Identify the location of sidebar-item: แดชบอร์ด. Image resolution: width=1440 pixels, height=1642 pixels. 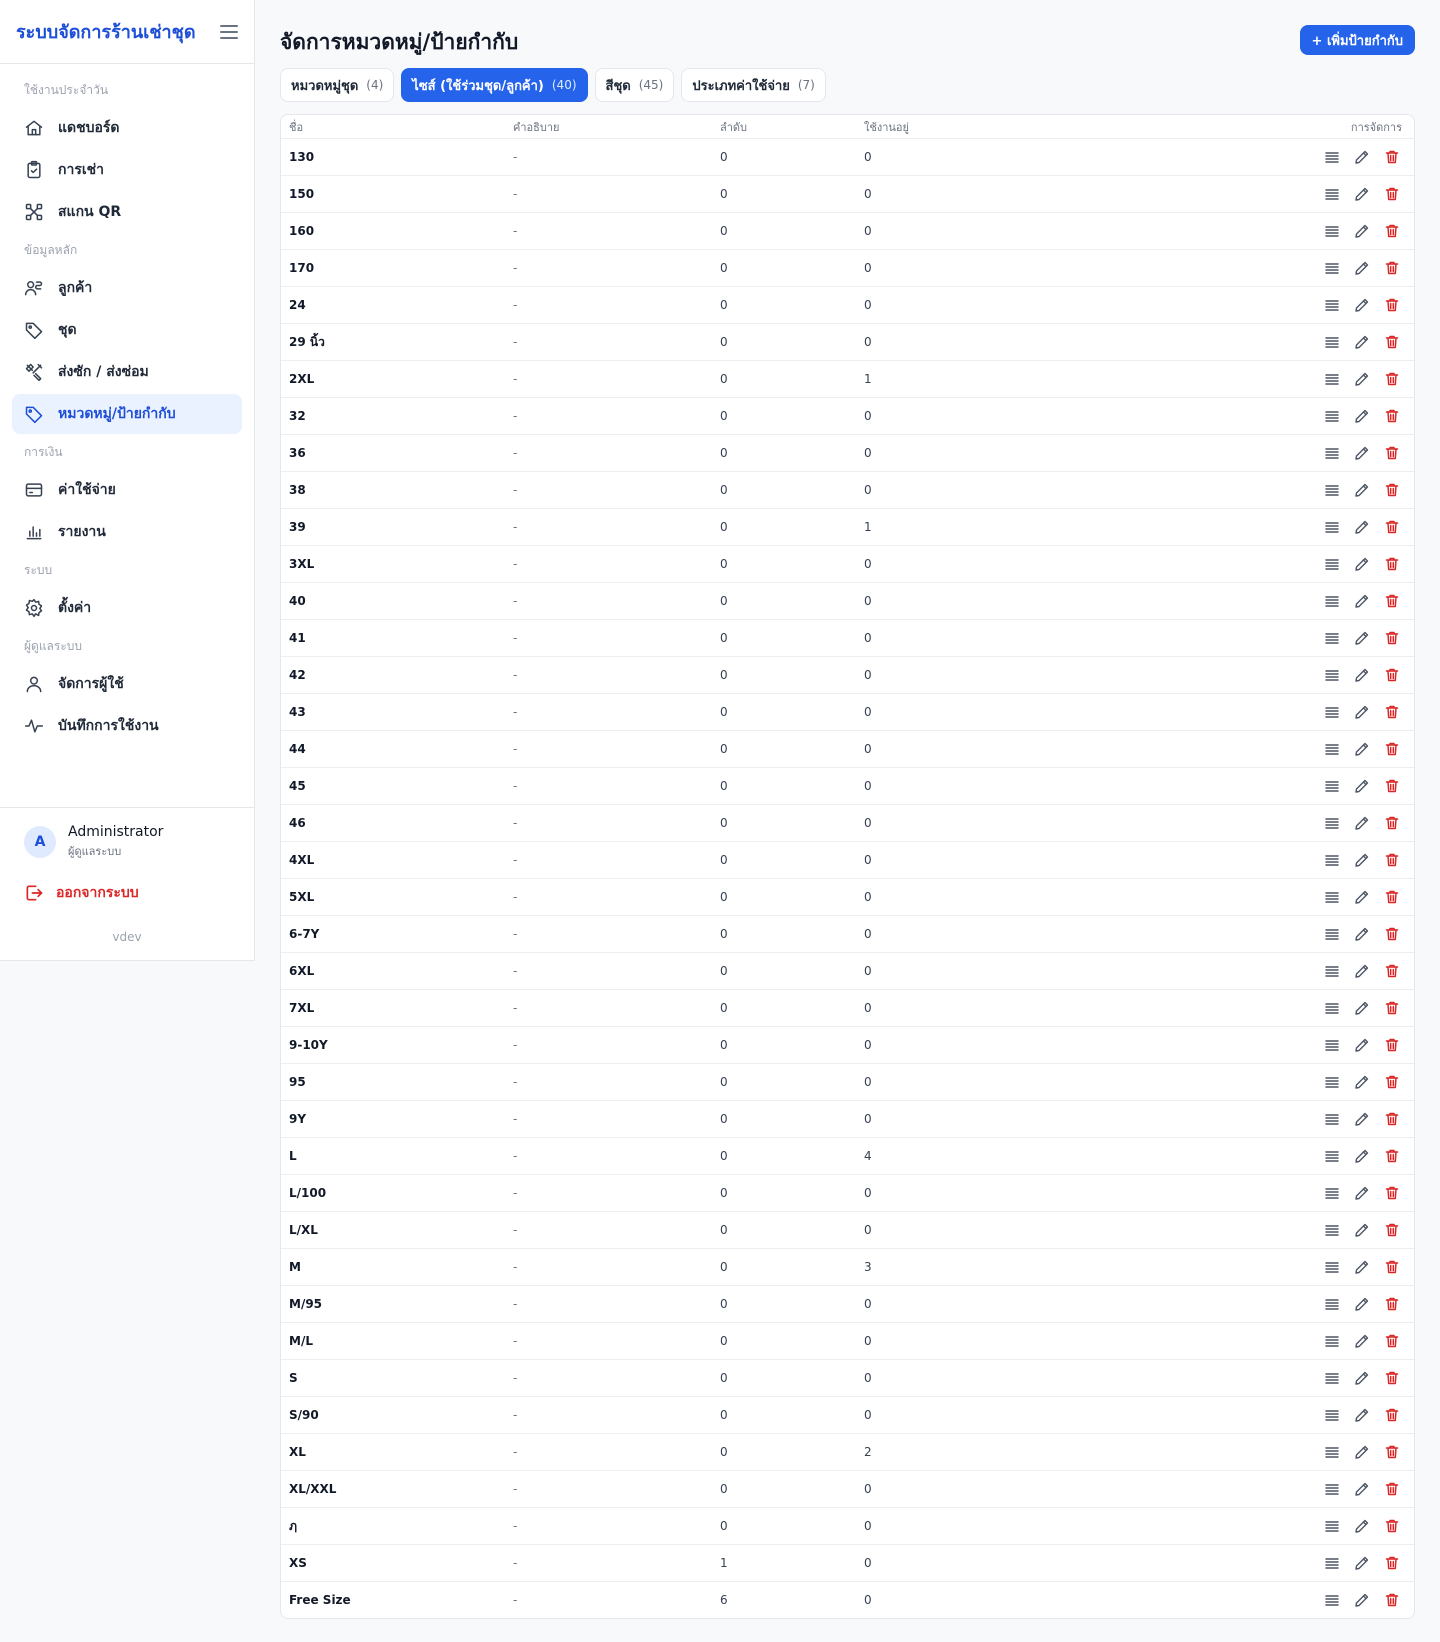
(127, 128).